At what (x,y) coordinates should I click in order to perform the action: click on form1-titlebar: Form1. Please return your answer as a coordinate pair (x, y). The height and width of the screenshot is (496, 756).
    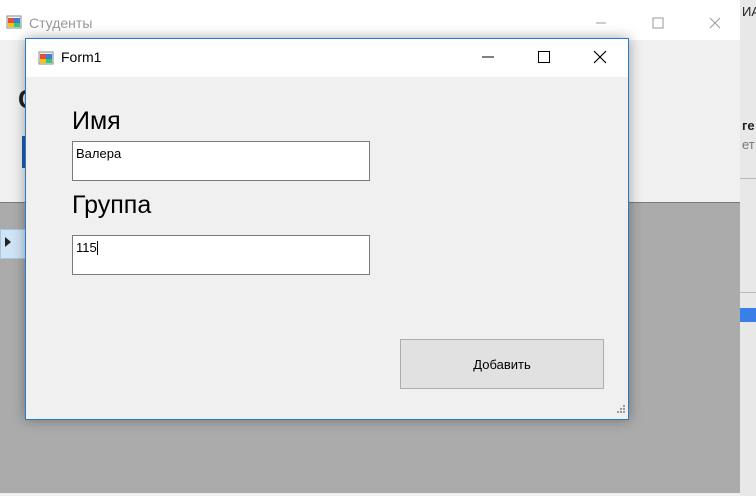
    Looking at the image, I should click on (327, 58).